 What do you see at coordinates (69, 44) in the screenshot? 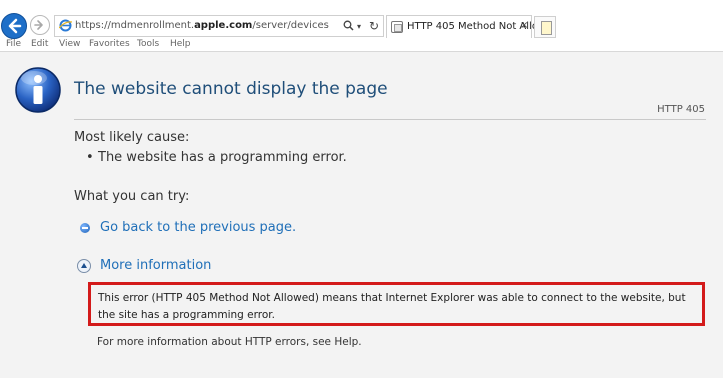
I see `menu-view: View` at bounding box center [69, 44].